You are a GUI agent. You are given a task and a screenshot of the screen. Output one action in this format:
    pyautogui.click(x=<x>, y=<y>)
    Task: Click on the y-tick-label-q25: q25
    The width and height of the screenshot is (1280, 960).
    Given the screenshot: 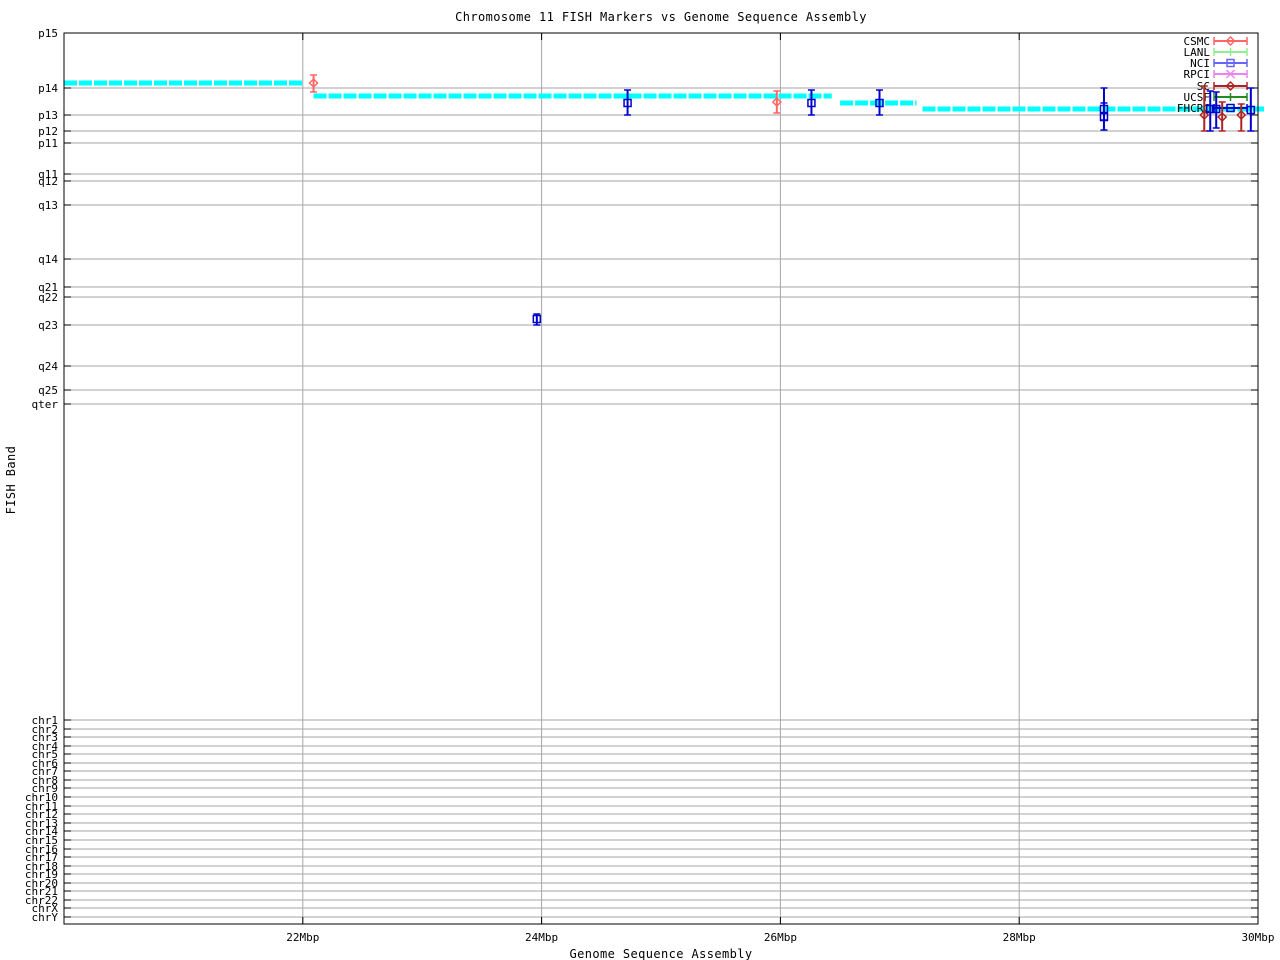 What is the action you would take?
    pyautogui.click(x=48, y=390)
    